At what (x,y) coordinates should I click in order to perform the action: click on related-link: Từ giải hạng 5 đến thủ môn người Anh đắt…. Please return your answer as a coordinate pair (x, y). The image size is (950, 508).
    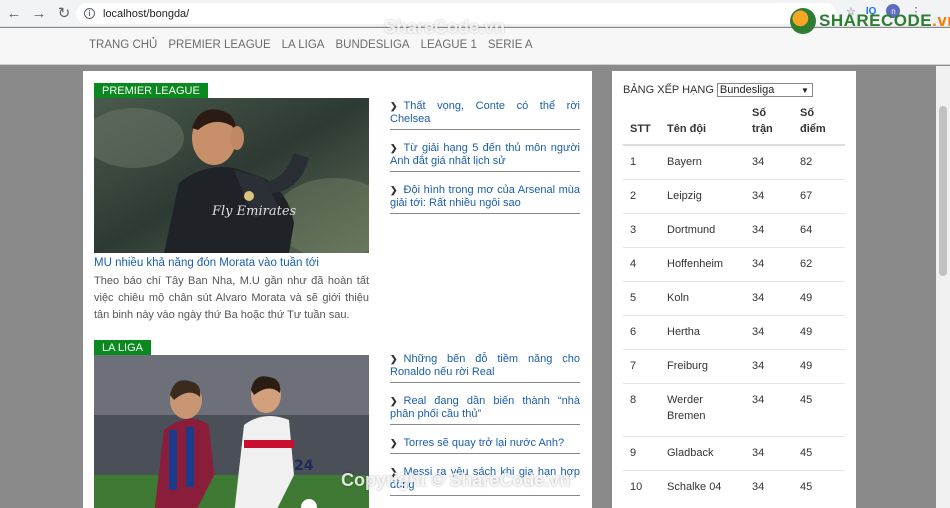
    Looking at the image, I should click on (485, 157).